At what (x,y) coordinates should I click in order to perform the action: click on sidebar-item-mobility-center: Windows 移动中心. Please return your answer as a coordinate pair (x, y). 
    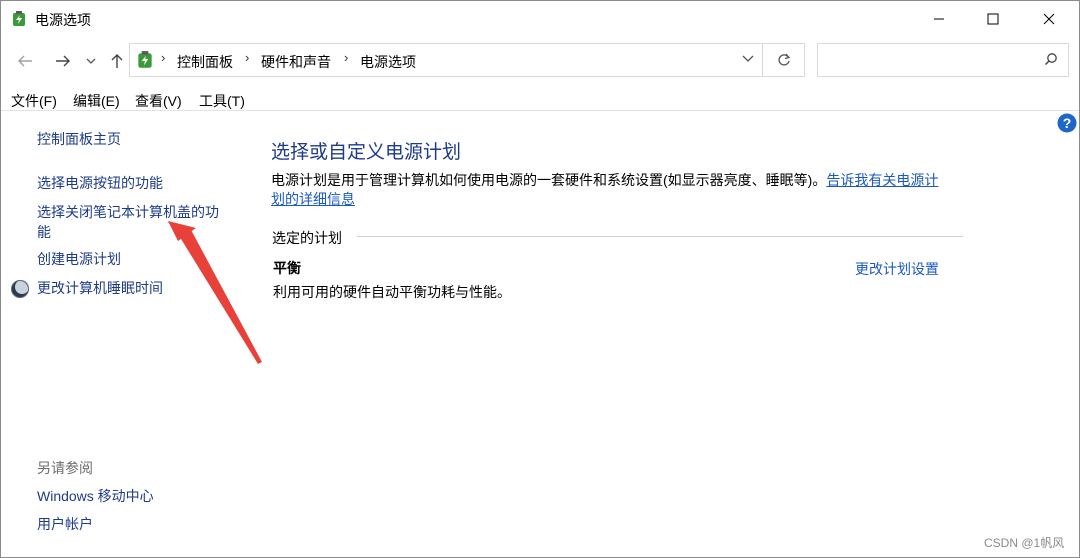
    Looking at the image, I should click on (95, 496).